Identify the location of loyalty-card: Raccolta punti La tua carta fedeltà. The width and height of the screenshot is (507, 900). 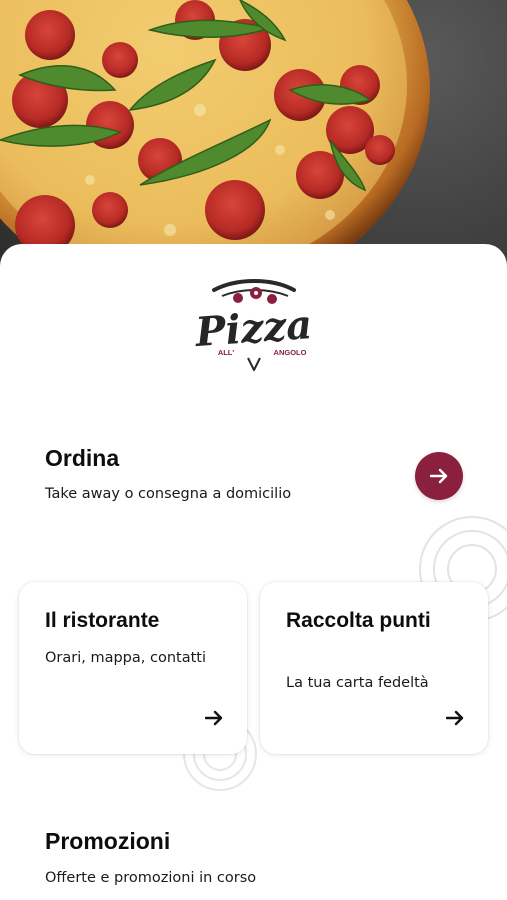
(374, 668).